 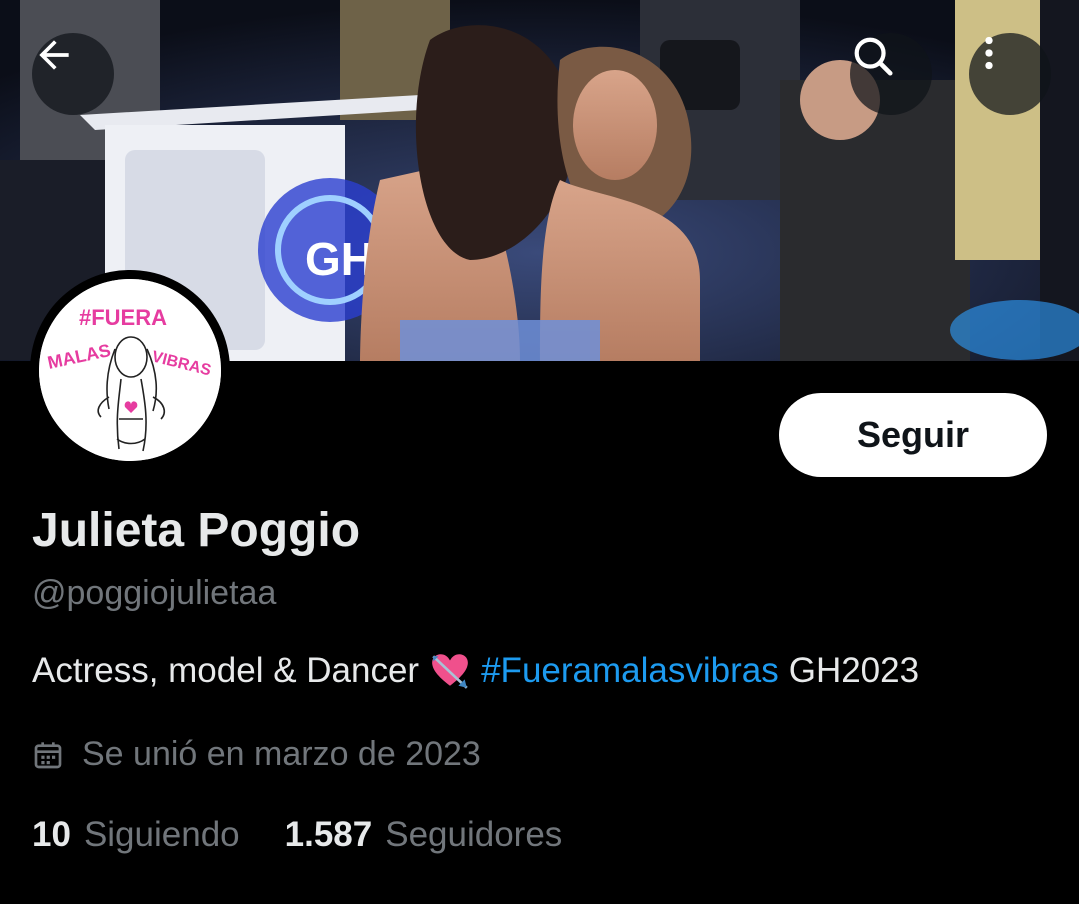 What do you see at coordinates (630, 671) in the screenshot?
I see `bio-hashtag-link: #Fueramalasvibras` at bounding box center [630, 671].